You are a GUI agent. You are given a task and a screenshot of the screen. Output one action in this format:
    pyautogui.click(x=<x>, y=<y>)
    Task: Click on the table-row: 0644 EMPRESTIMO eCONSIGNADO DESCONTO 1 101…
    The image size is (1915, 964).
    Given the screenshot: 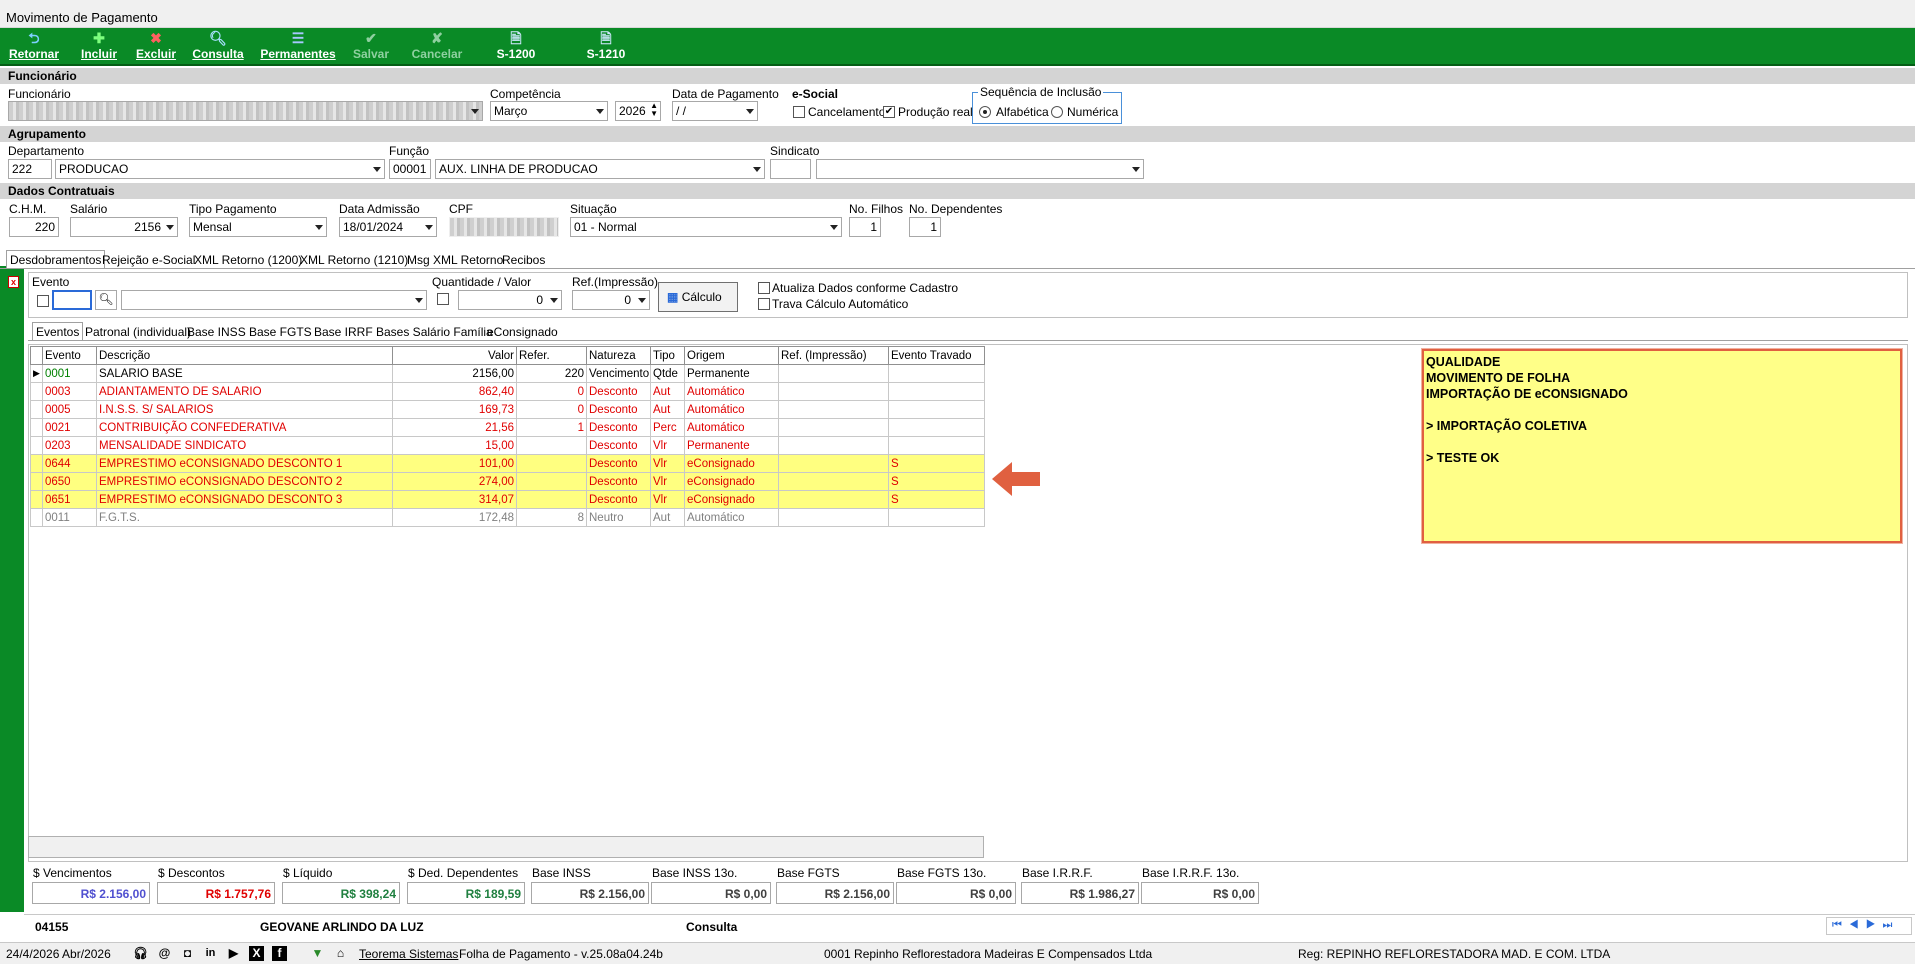 What is the action you would take?
    pyautogui.click(x=507, y=463)
    